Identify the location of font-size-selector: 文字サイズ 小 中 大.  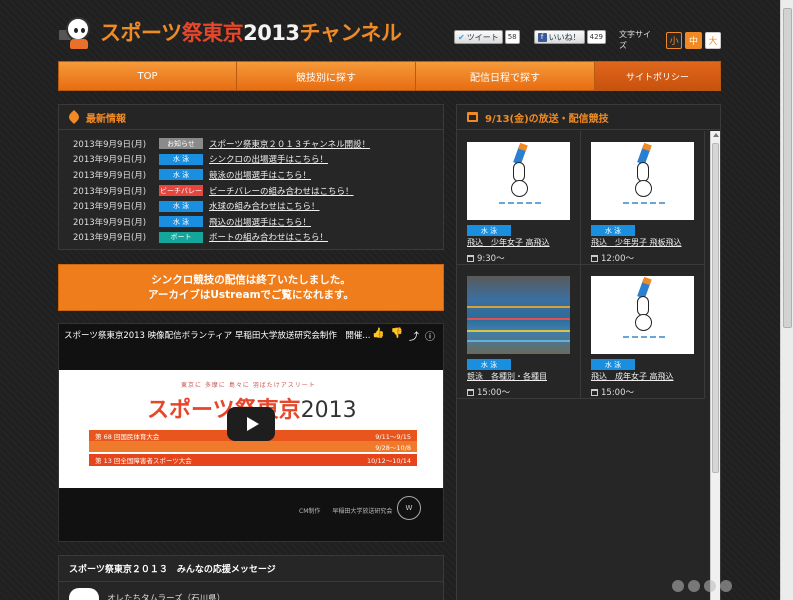
(670, 40).